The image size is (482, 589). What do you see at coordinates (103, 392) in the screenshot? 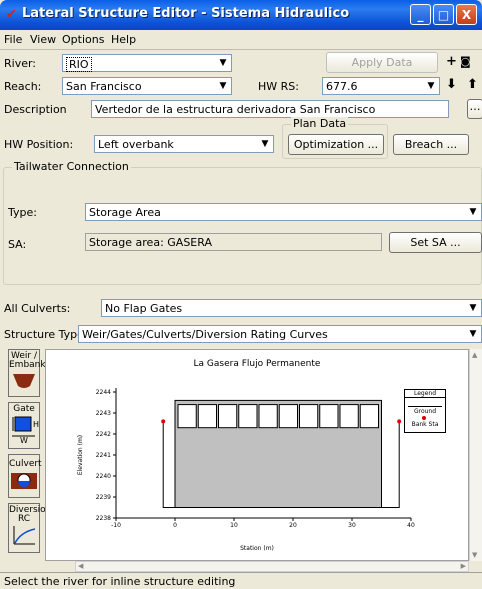
I see `y-tick-label: 2244` at bounding box center [103, 392].